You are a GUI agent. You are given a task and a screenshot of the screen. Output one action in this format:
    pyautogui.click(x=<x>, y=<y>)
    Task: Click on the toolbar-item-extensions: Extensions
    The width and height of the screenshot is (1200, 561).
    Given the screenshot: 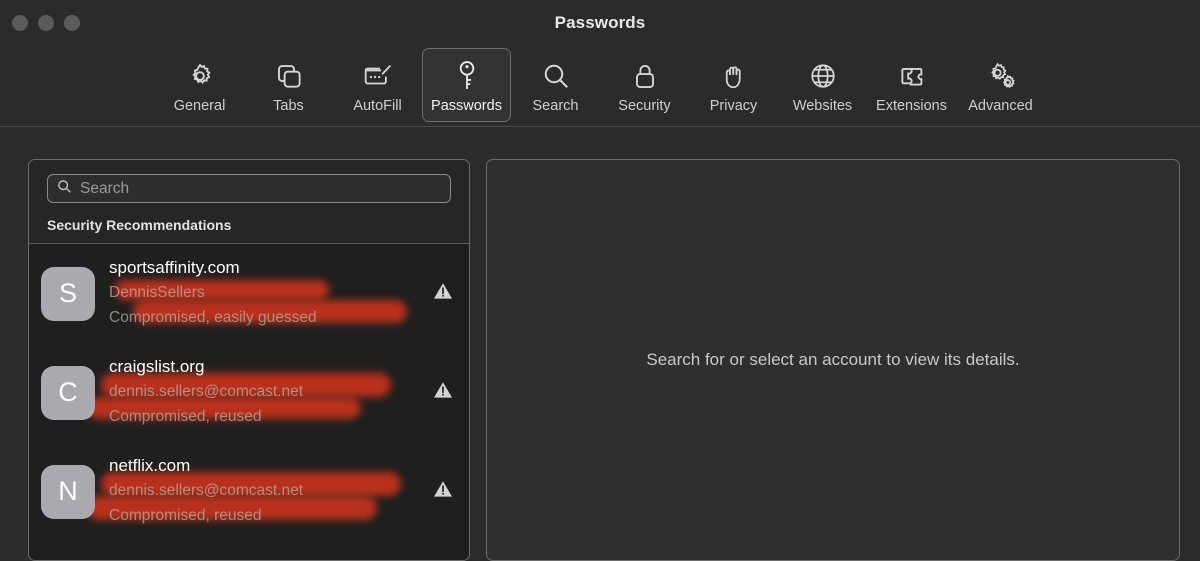 What is the action you would take?
    pyautogui.click(x=911, y=85)
    